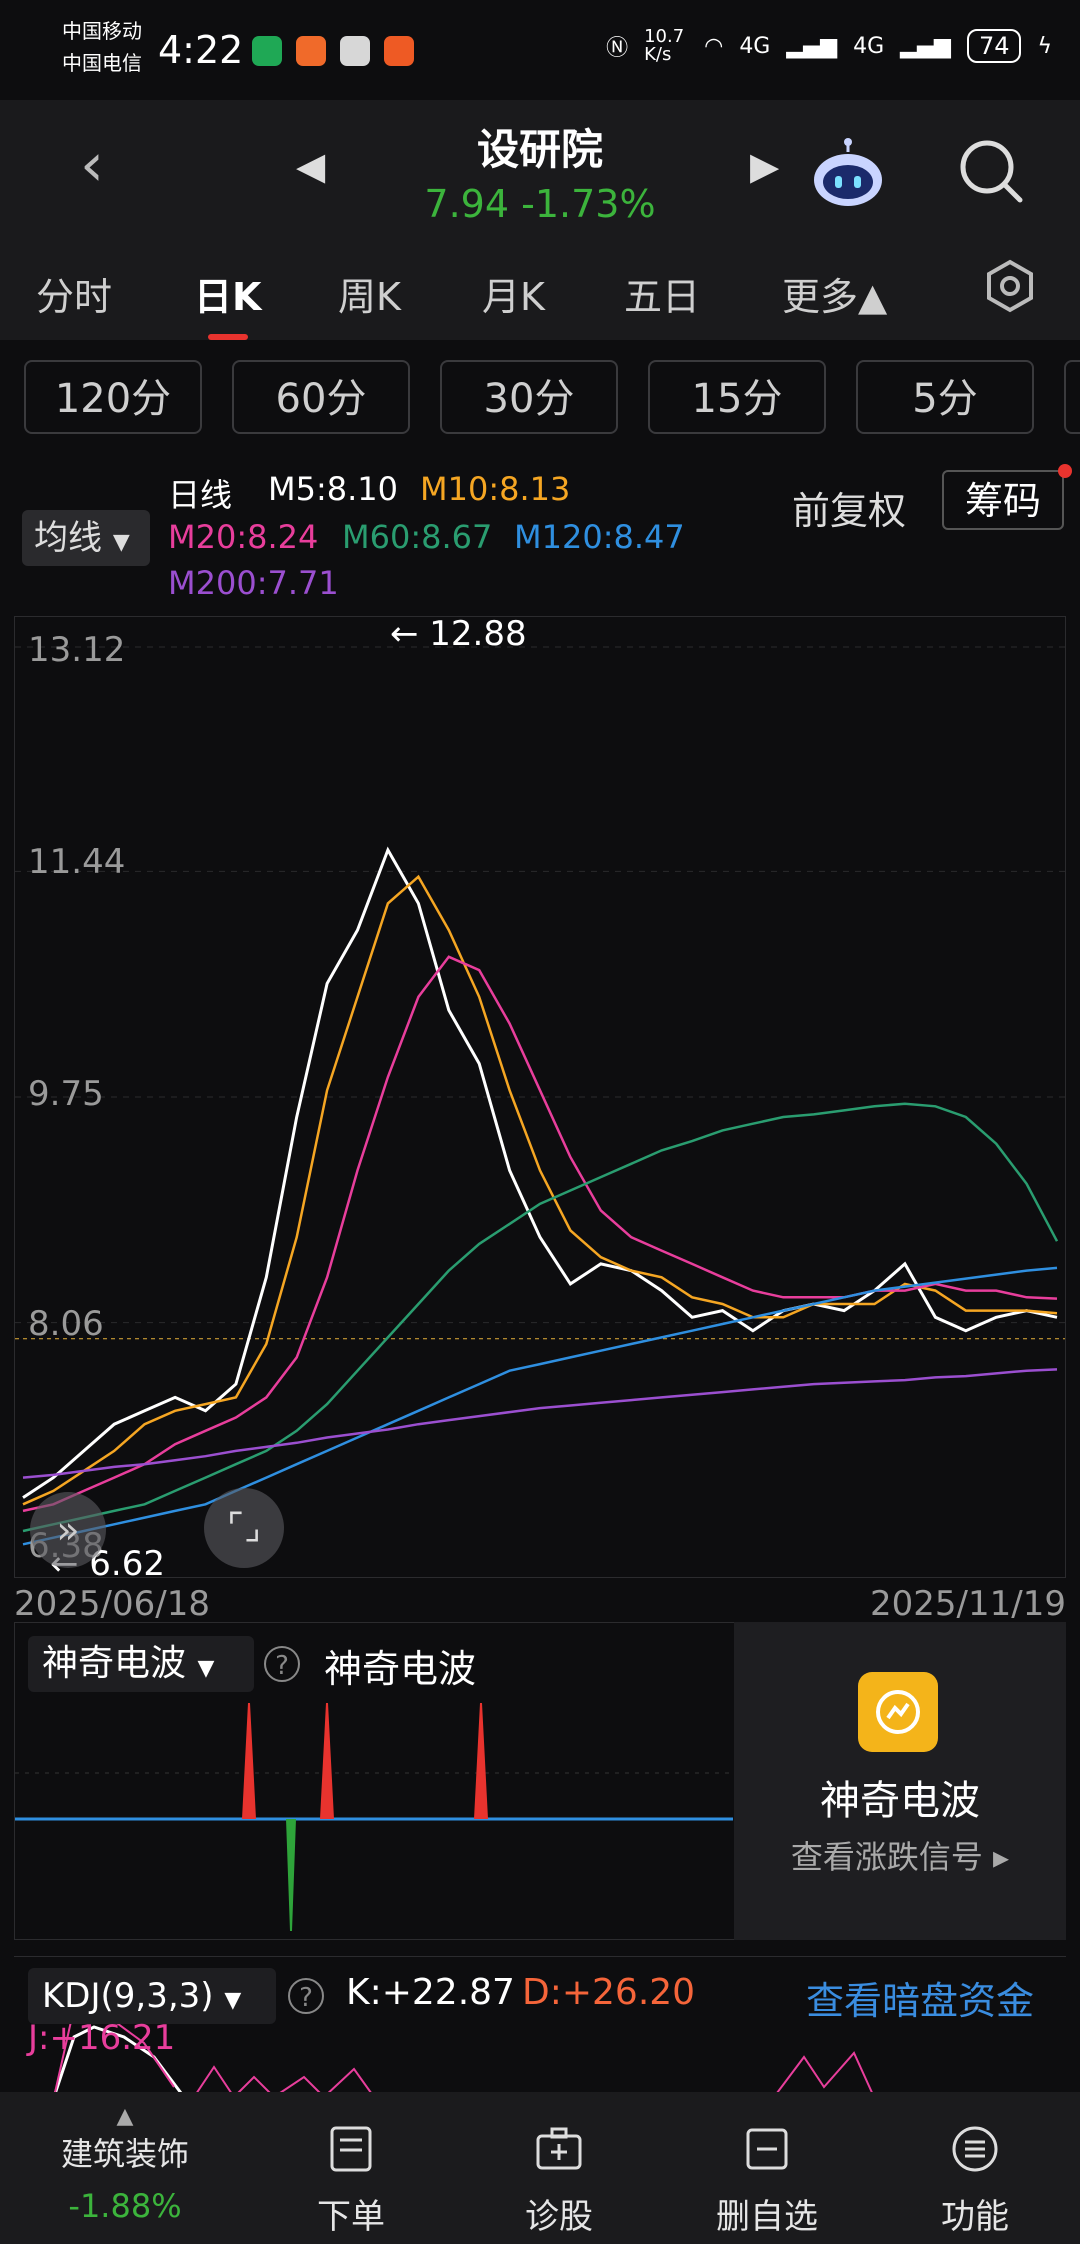 This screenshot has height=2244, width=1080. I want to click on battery: 74, so click(994, 46).